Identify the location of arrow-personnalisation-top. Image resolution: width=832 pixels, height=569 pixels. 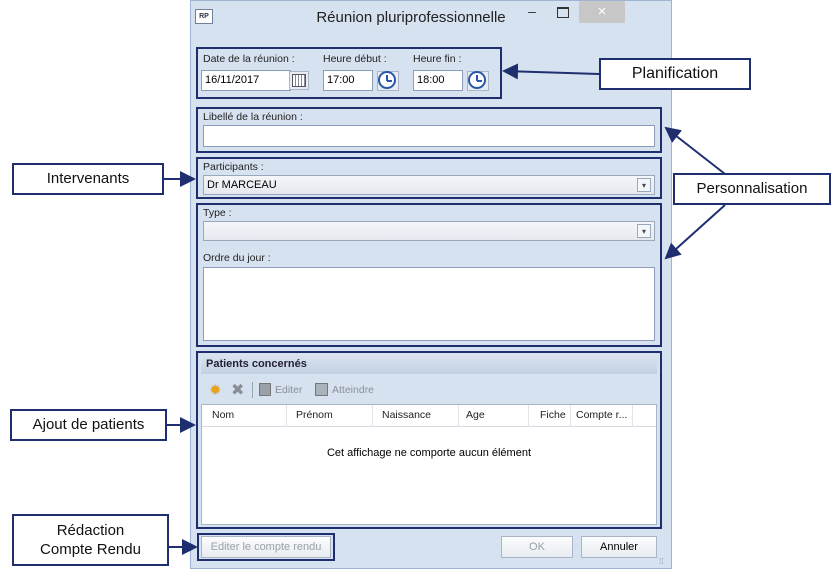
(695, 150).